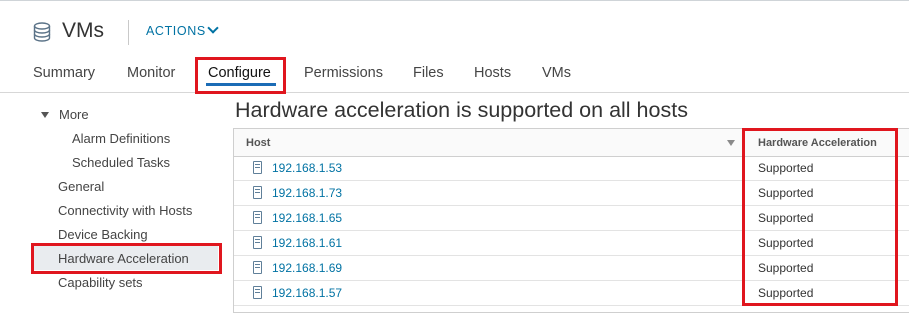  What do you see at coordinates (307, 218) in the screenshot?
I see `host-link: 192.168.1.65` at bounding box center [307, 218].